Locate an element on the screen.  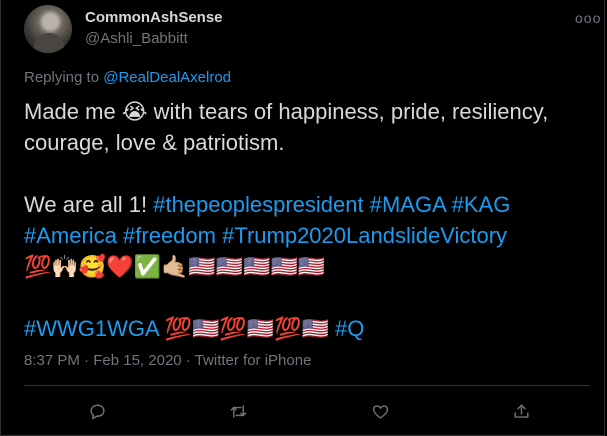
more-options-icon: ooo is located at coordinates (588, 18).